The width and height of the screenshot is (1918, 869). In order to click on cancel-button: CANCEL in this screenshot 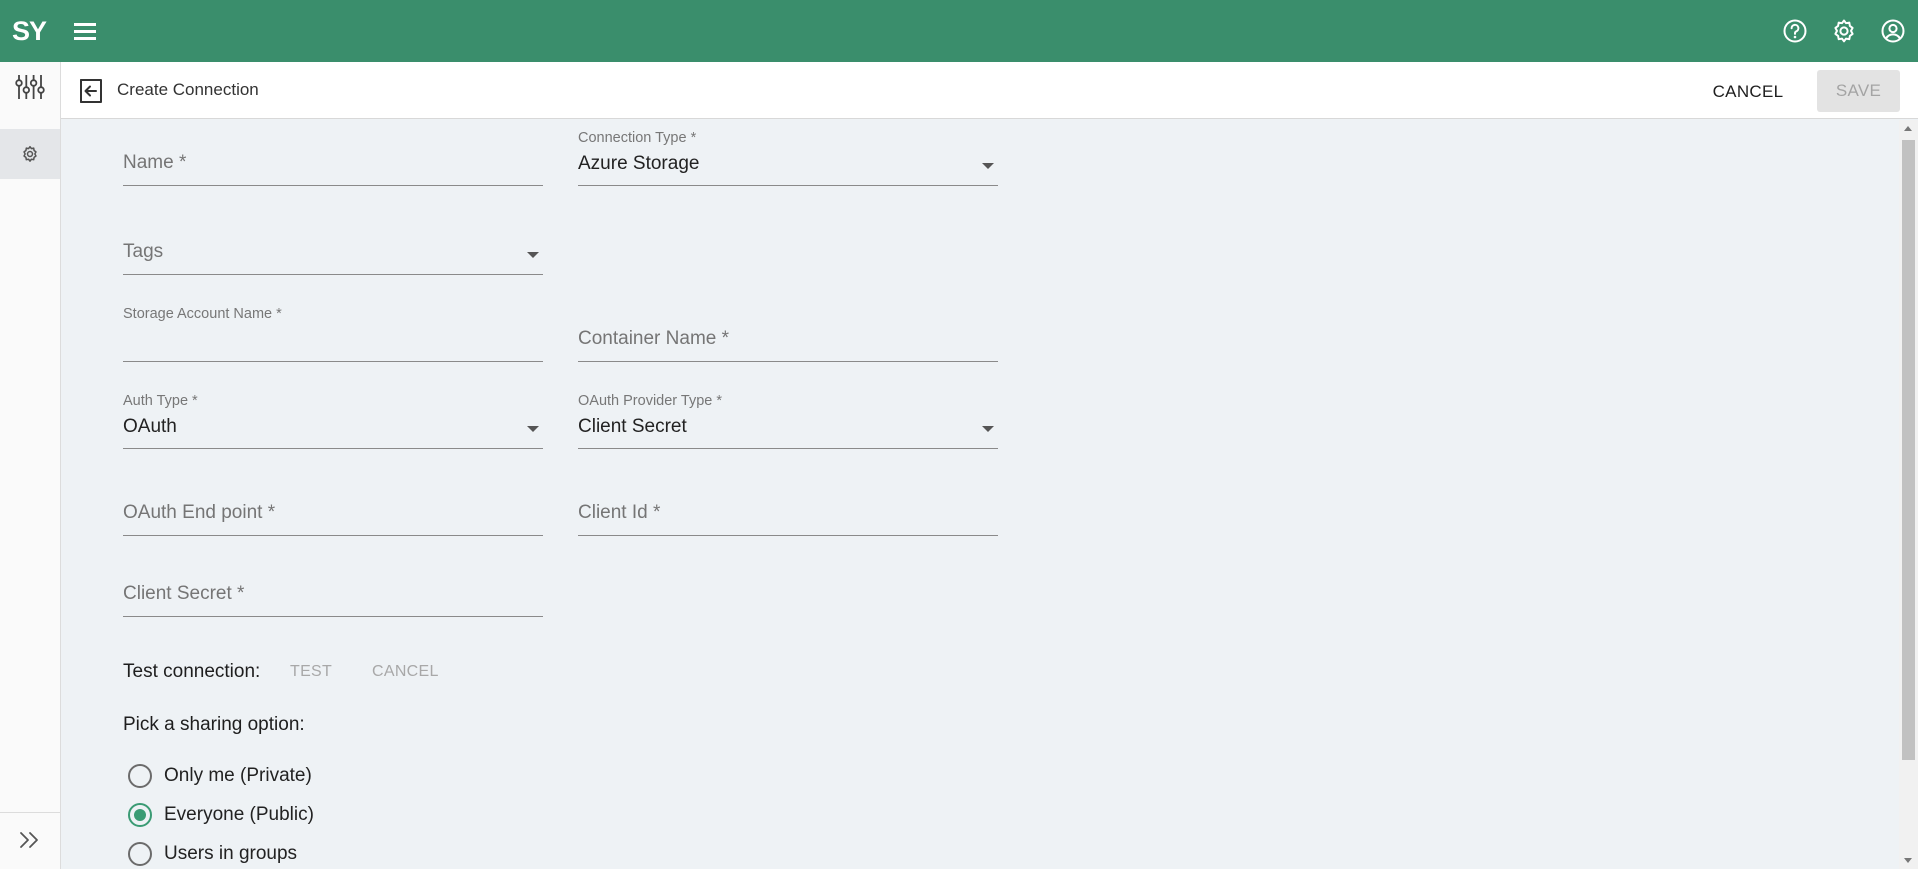, I will do `click(1748, 92)`.